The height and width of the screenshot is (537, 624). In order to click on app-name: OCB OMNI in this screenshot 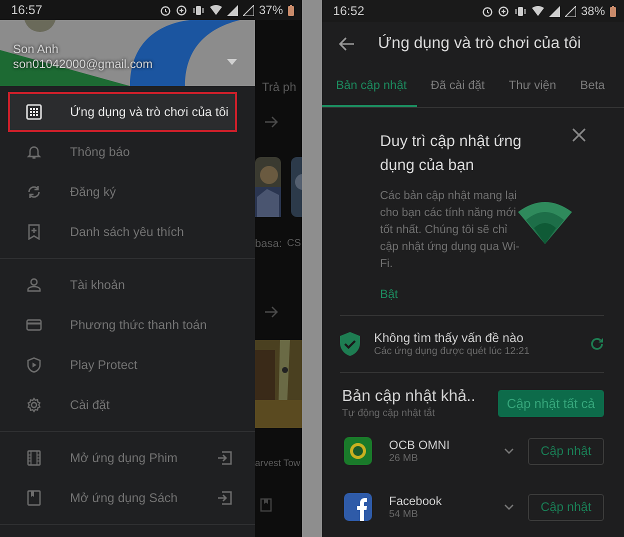, I will do `click(420, 445)`.